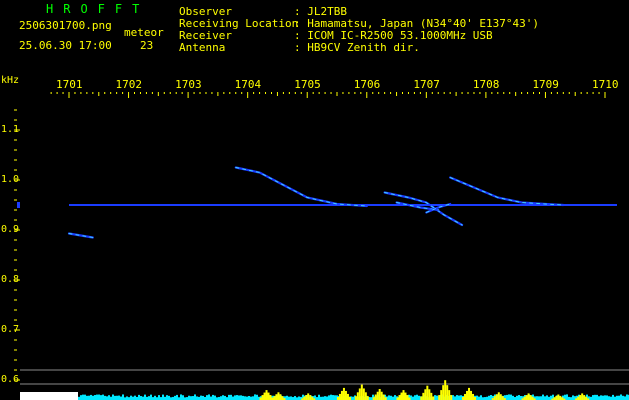 The image size is (629, 400). I want to click on carrier-marker, so click(18, 205).